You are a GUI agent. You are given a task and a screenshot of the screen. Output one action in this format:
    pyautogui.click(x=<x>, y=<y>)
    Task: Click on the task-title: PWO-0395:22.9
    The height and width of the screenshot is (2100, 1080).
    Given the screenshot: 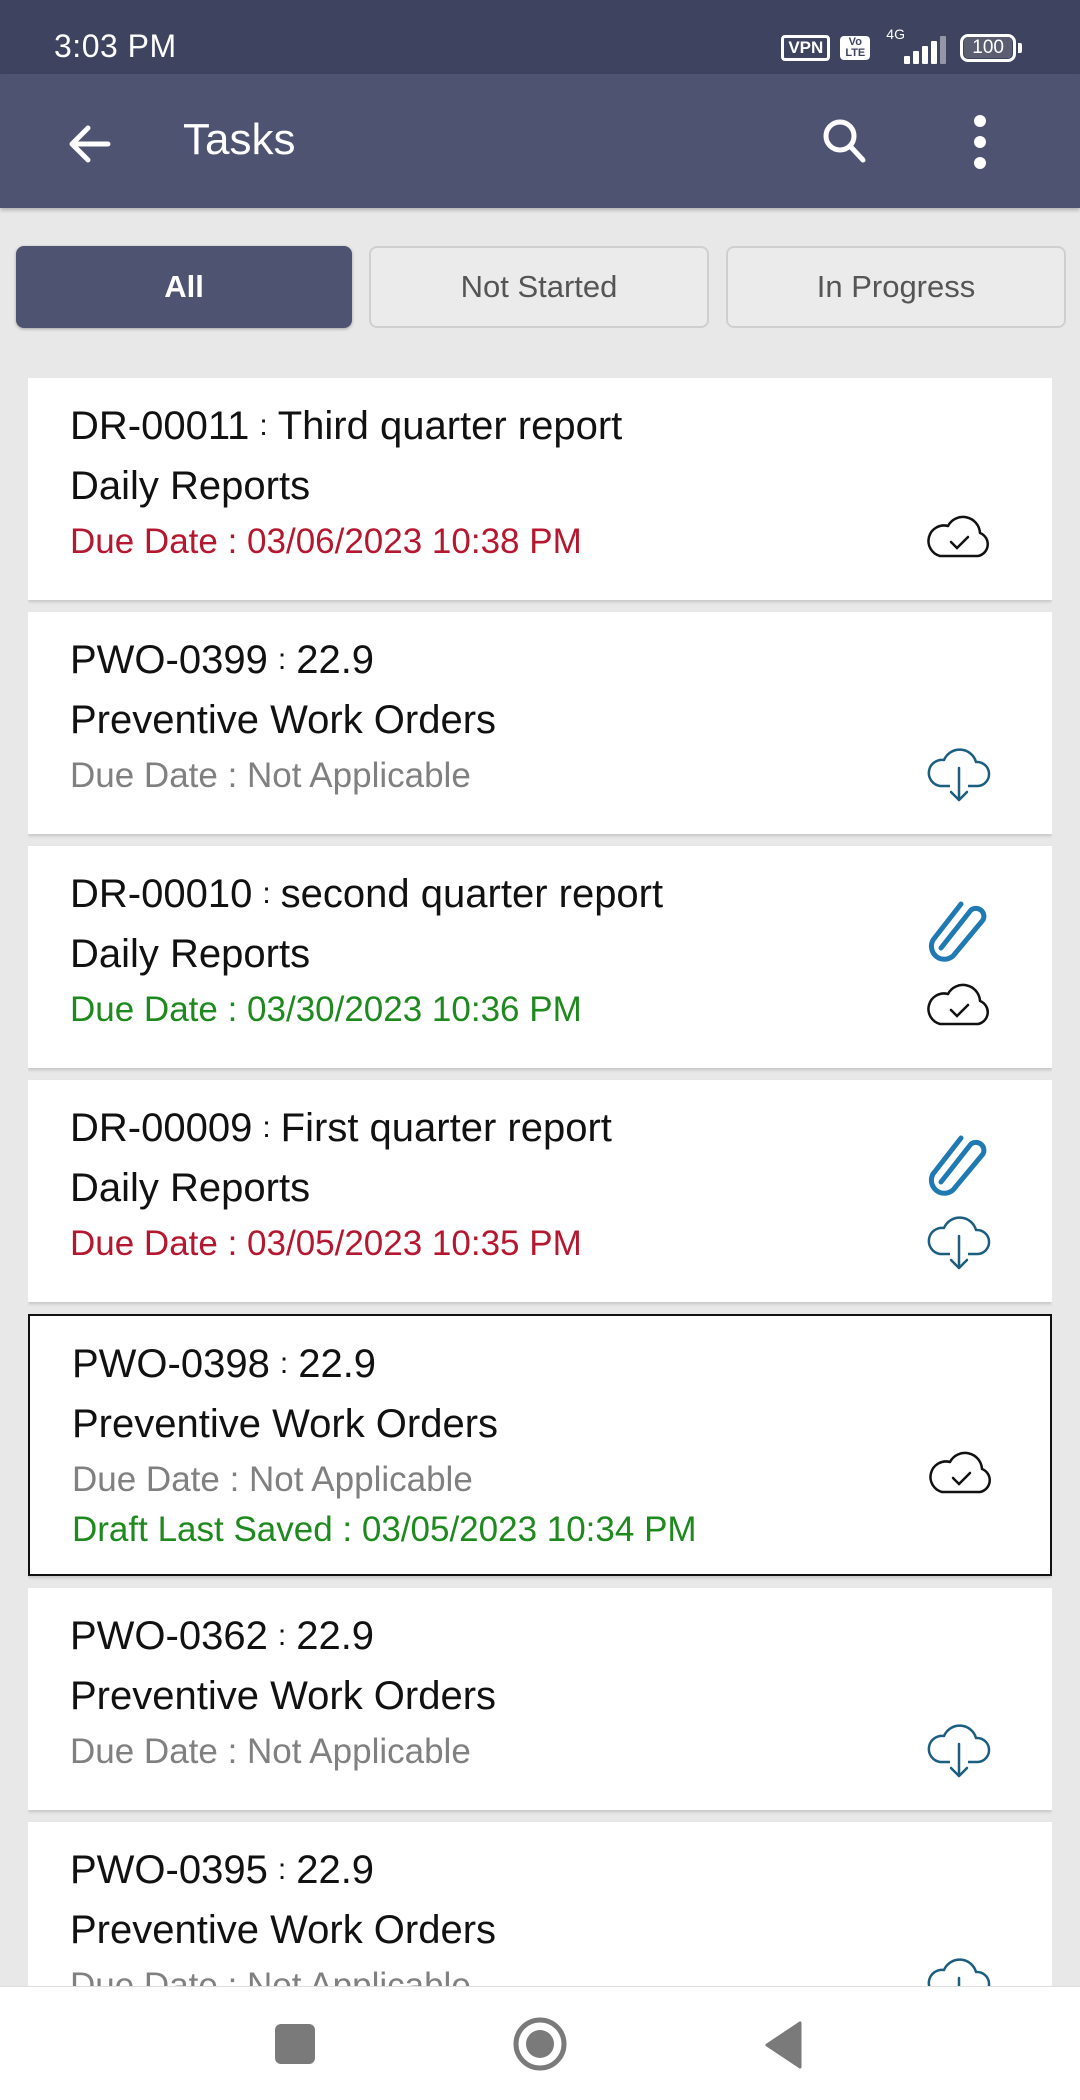 What is the action you would take?
    pyautogui.click(x=222, y=1870)
    